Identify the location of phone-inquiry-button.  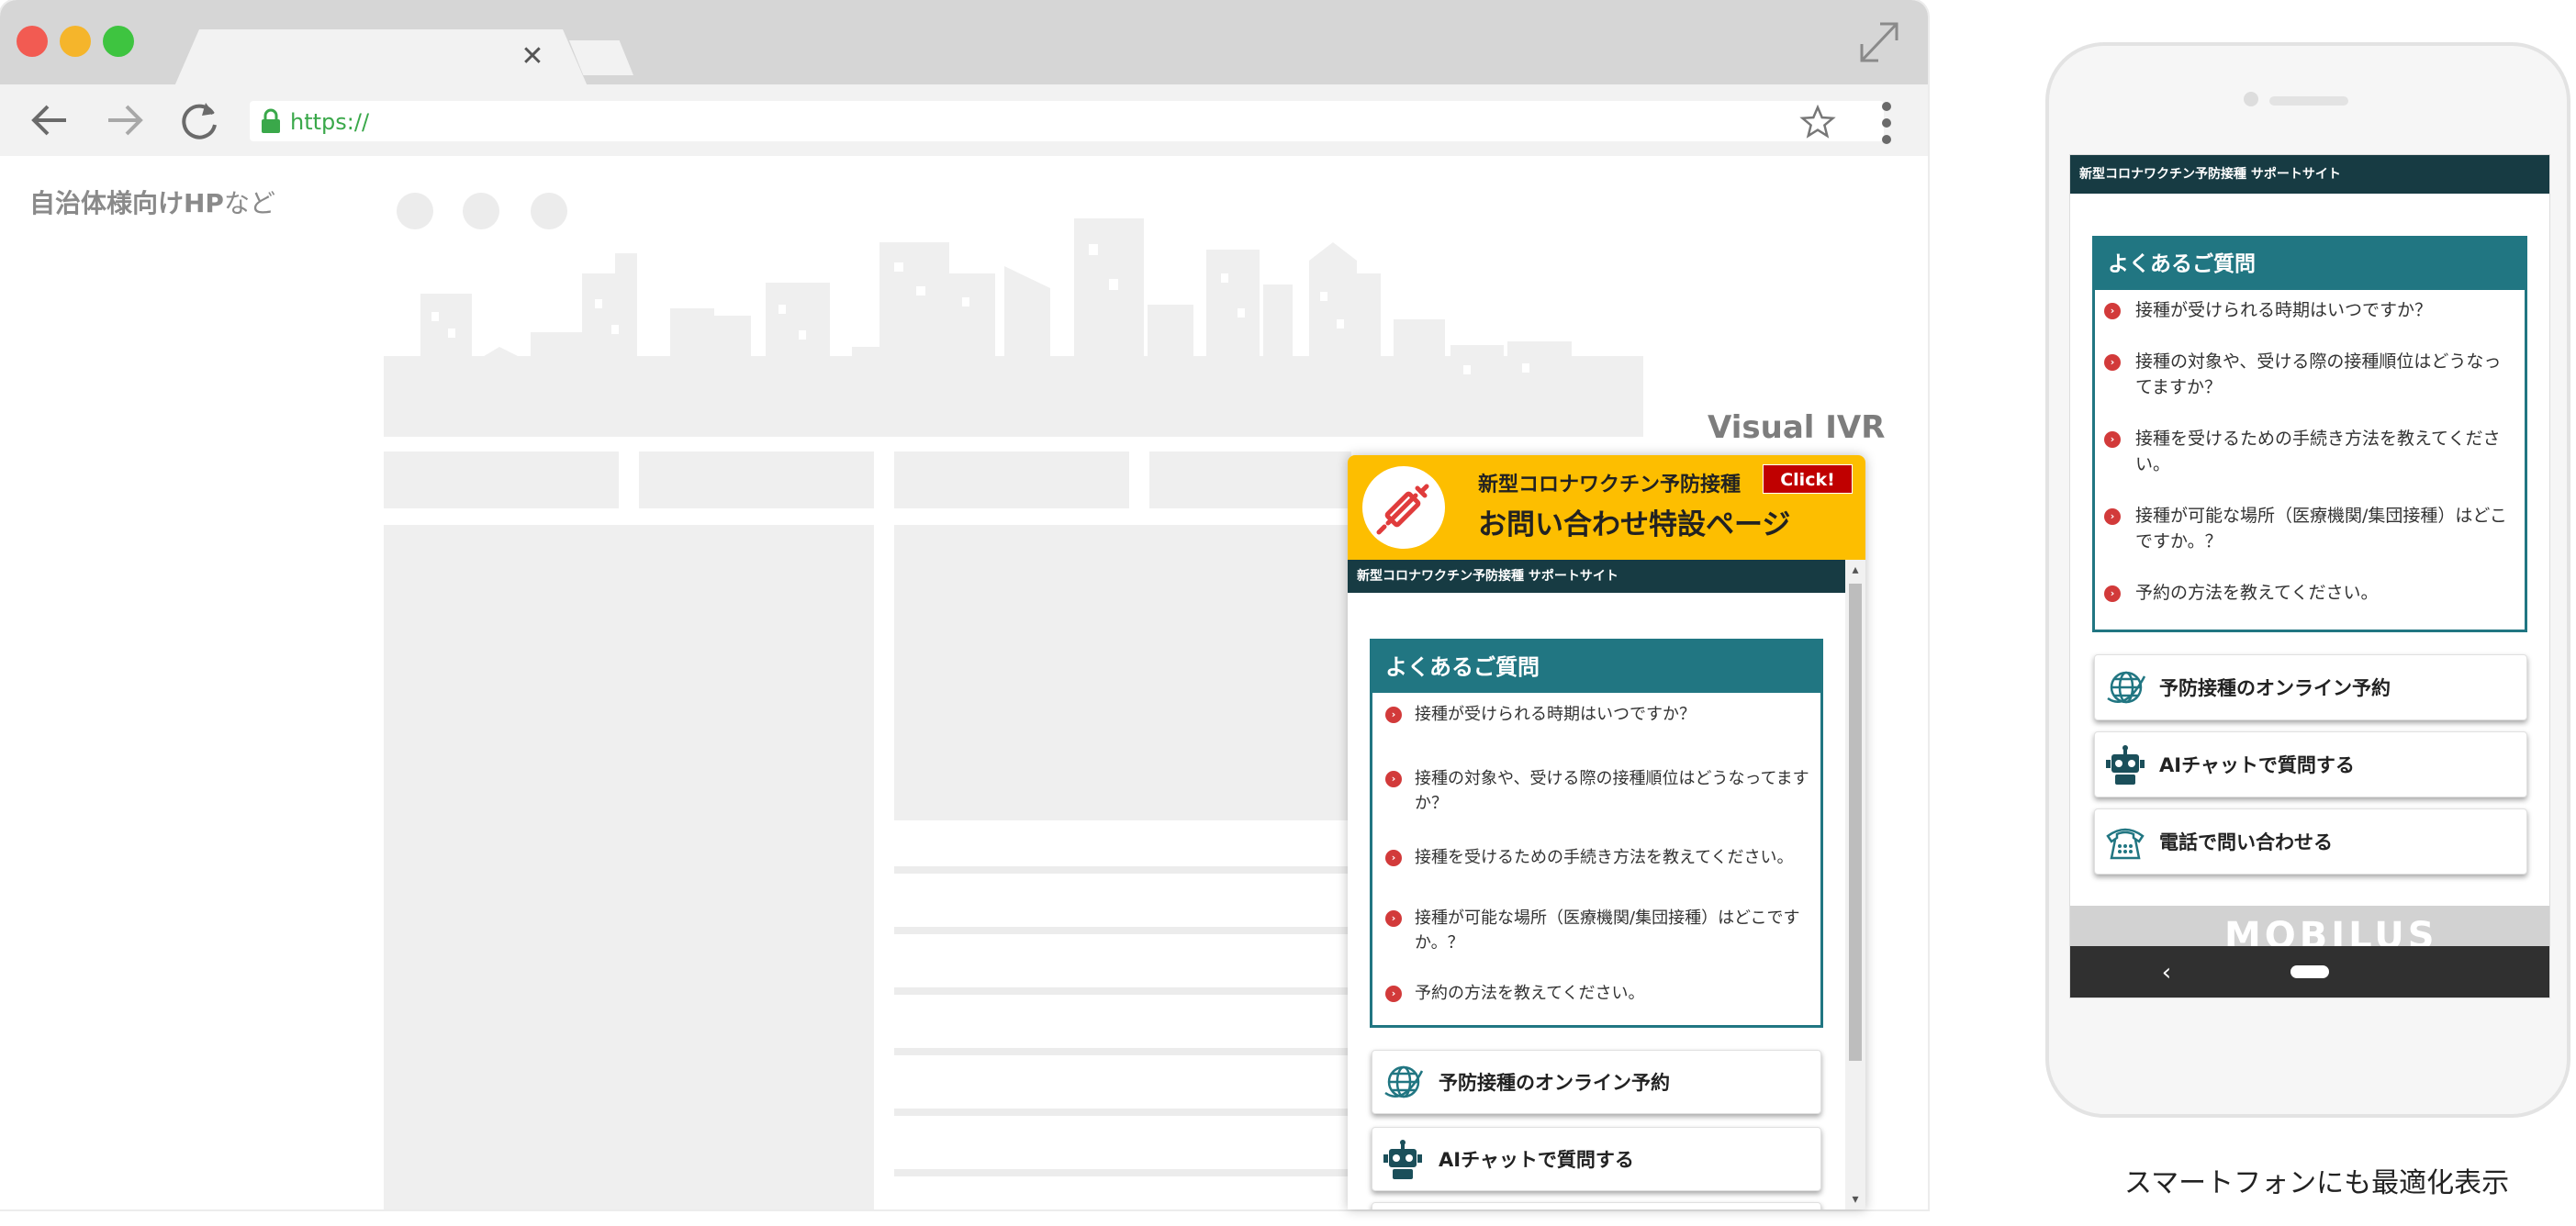
(1596, 1205).